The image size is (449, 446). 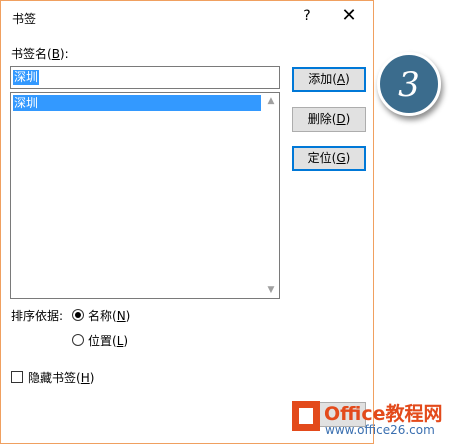 I want to click on label-accesskey: B, so click(x=55, y=54).